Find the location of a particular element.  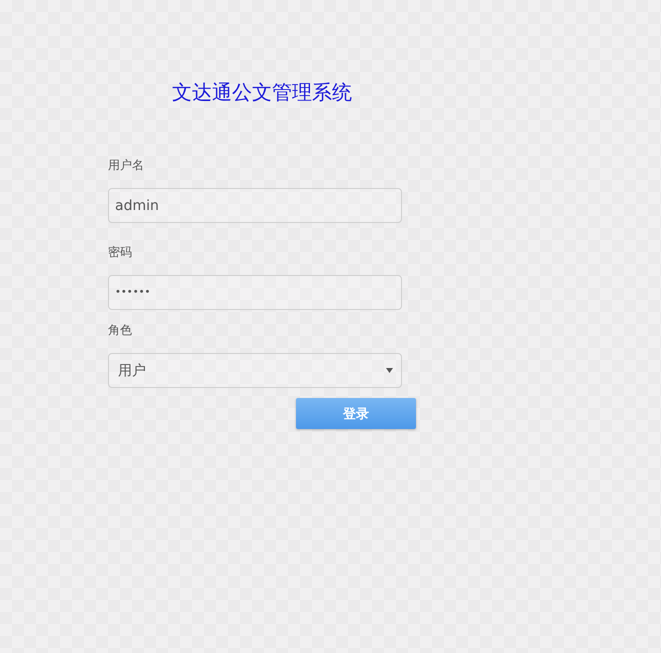

caret-icon is located at coordinates (389, 370).